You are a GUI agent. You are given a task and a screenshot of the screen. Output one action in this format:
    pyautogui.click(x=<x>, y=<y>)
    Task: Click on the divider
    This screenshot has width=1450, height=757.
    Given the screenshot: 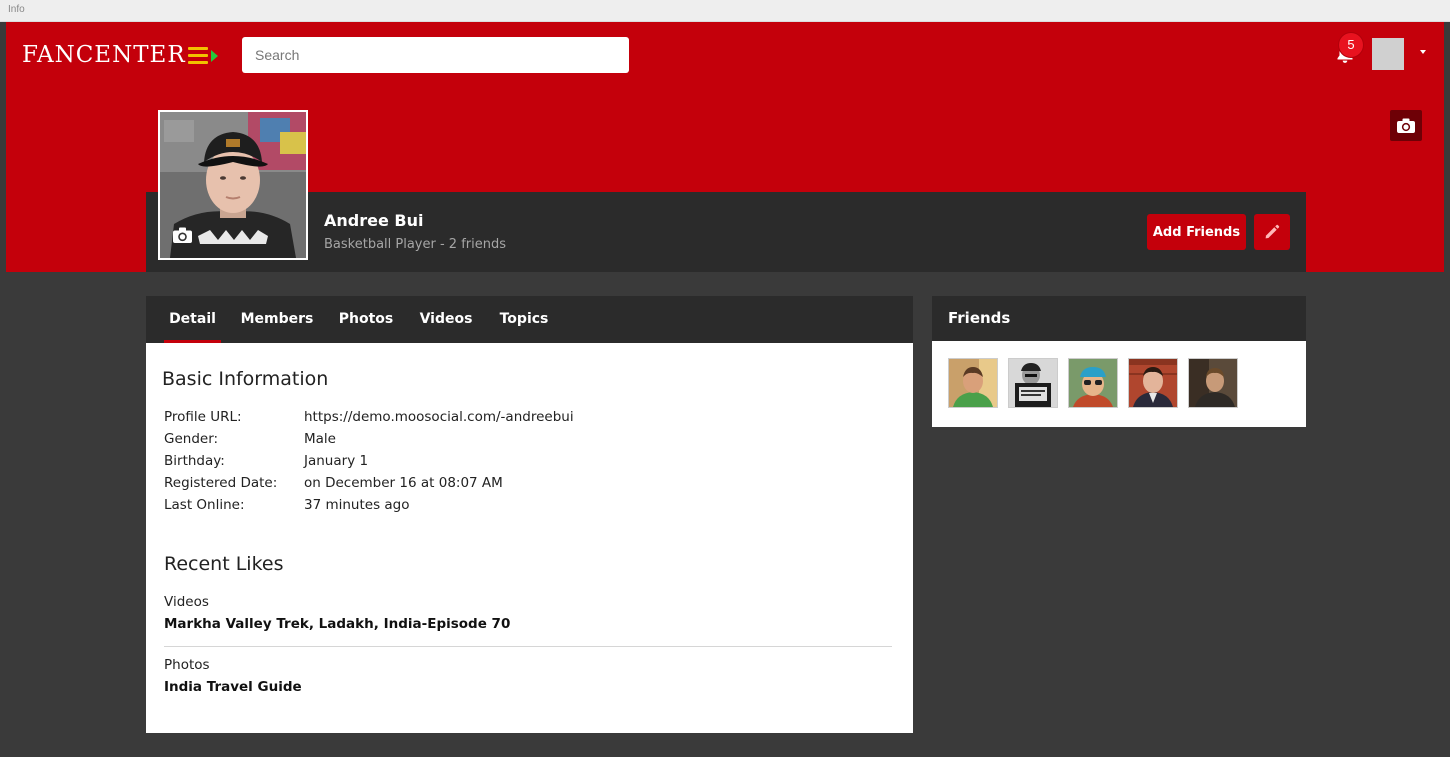 What is the action you would take?
    pyautogui.click(x=528, y=646)
    